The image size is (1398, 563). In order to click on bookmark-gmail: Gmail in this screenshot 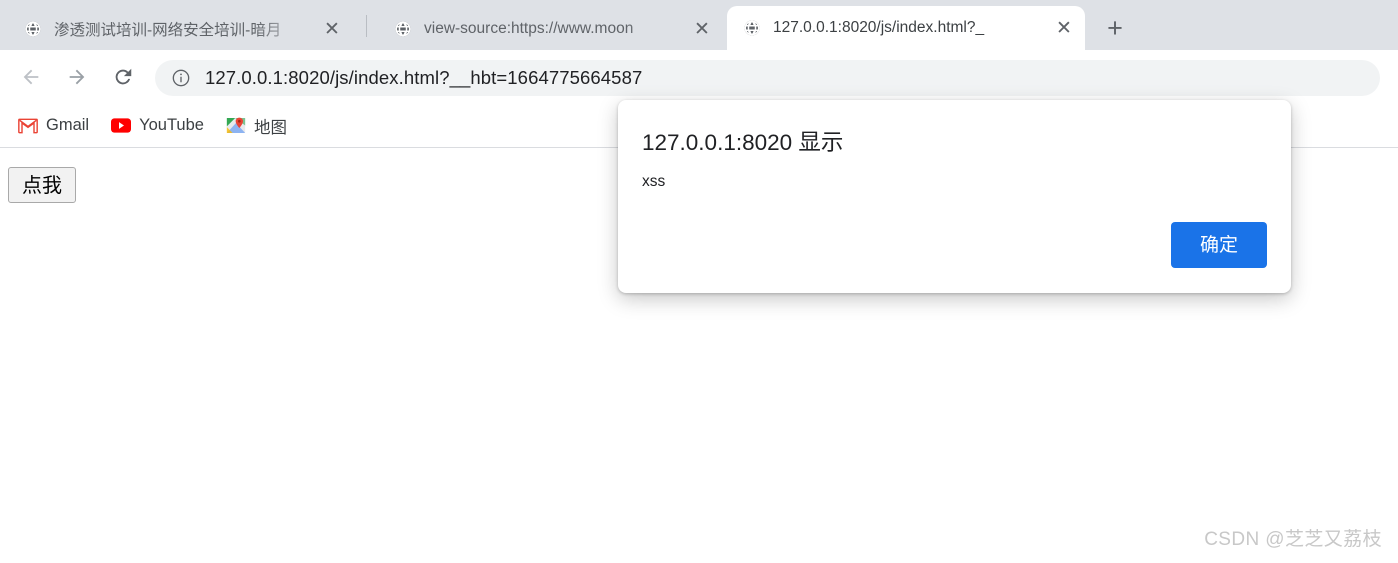, I will do `click(53, 126)`.